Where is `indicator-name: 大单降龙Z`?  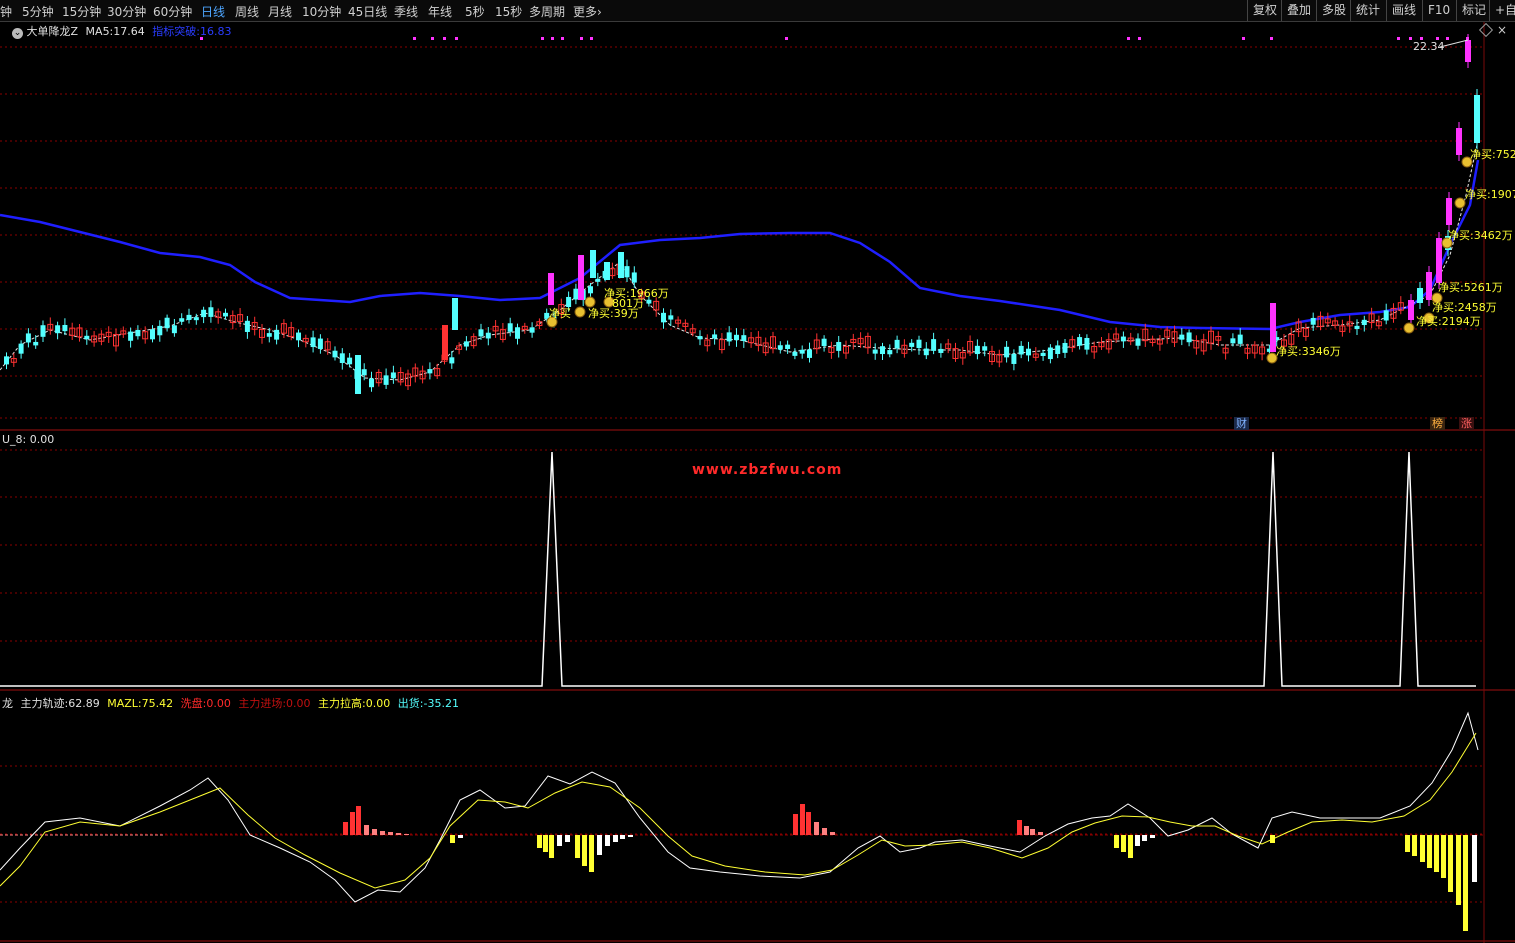
indicator-name: 大单降龙Z is located at coordinates (53, 31).